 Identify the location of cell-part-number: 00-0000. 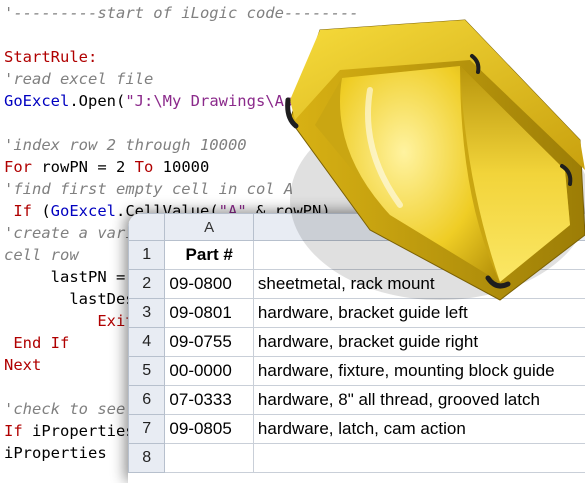
(209, 371).